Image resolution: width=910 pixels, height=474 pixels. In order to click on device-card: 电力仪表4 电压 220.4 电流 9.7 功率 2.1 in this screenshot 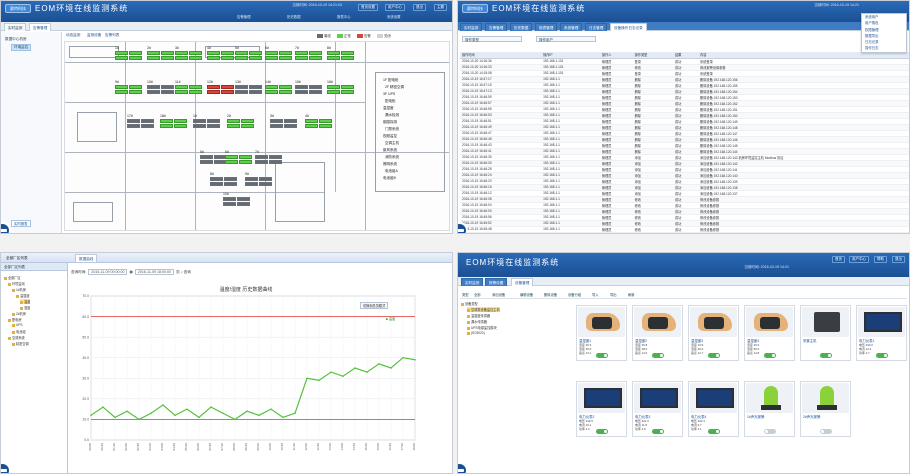, I will do `click(713, 409)`.